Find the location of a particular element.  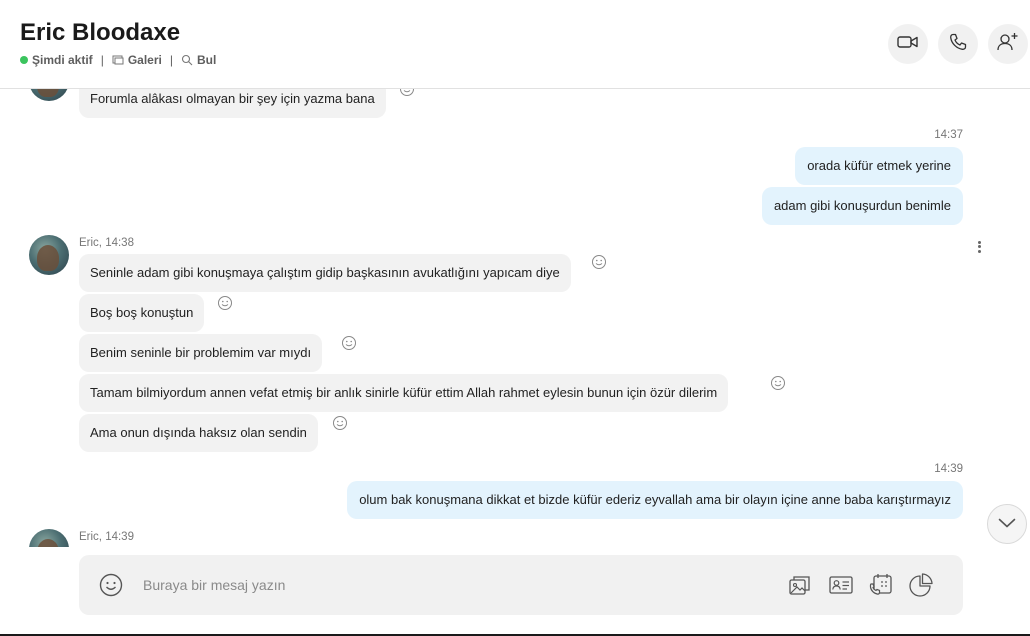

emoji-icon is located at coordinates (111, 585).